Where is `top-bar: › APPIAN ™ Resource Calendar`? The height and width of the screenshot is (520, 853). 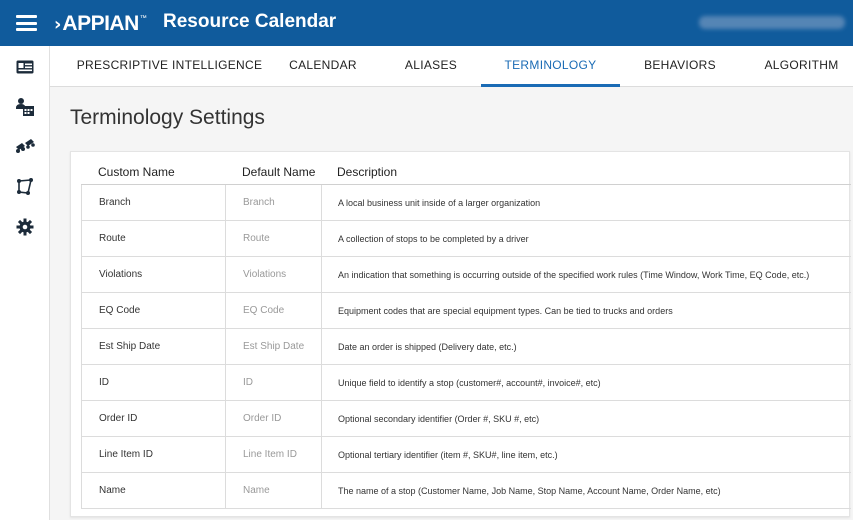 top-bar: › APPIAN ™ Resource Calendar is located at coordinates (426, 23).